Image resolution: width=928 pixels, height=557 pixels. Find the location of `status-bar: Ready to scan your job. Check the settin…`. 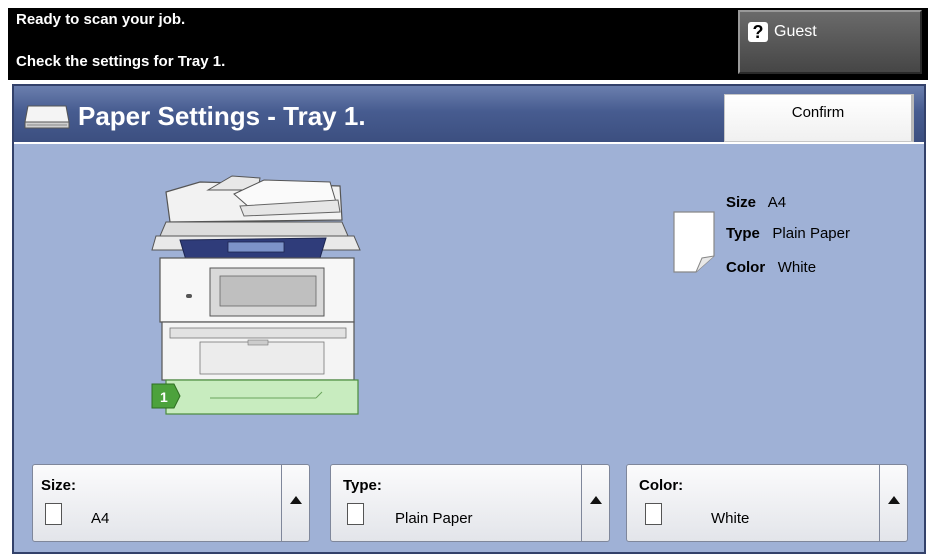

status-bar: Ready to scan your job. Check the settin… is located at coordinates (468, 44).